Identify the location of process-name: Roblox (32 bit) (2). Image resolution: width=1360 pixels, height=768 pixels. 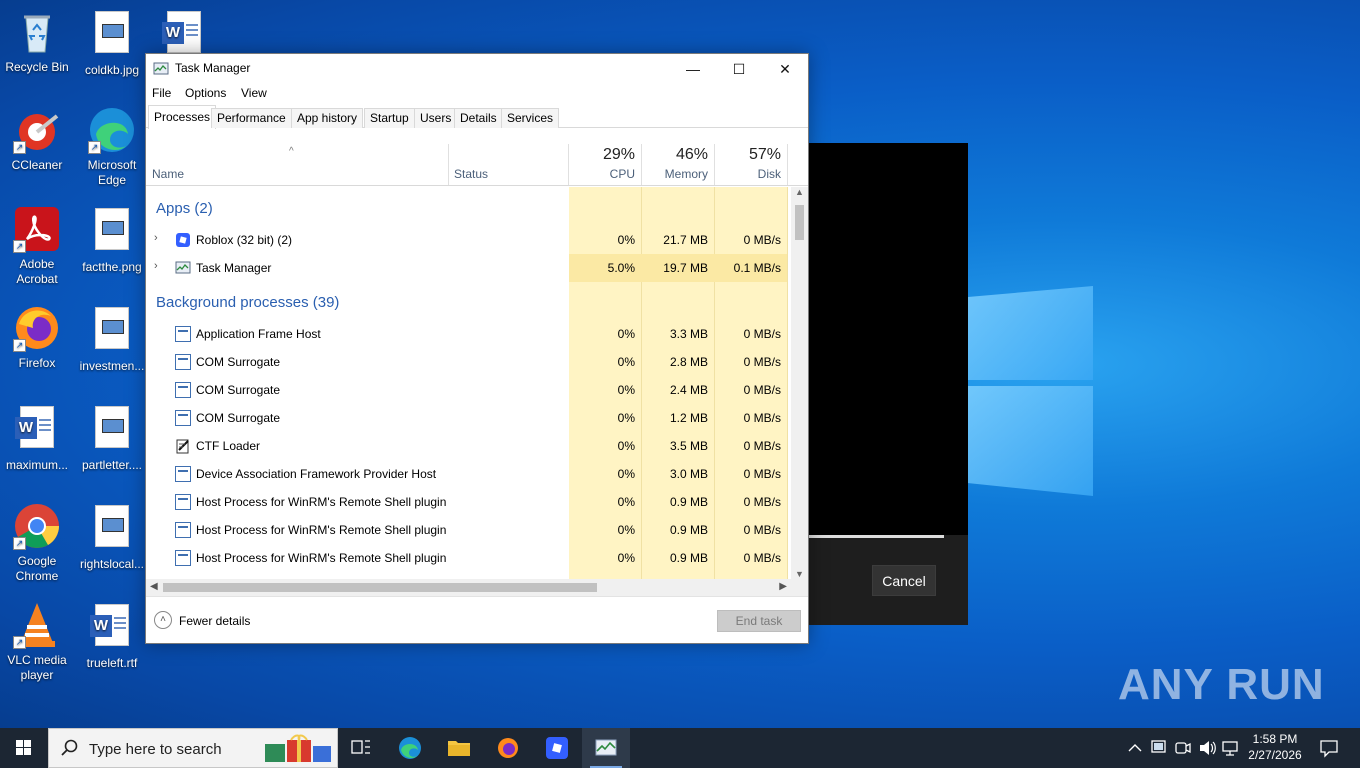
(244, 240).